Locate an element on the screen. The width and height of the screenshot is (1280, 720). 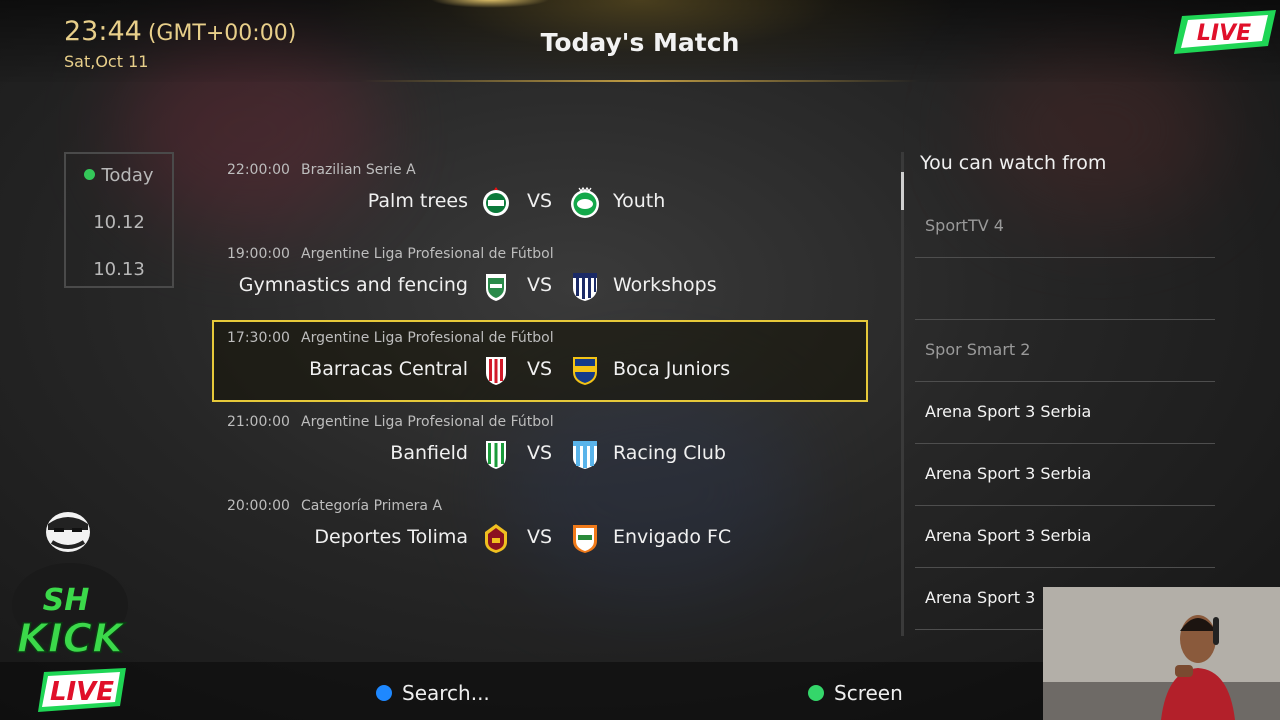
palmeiras-crest-icon is located at coordinates (496, 201).